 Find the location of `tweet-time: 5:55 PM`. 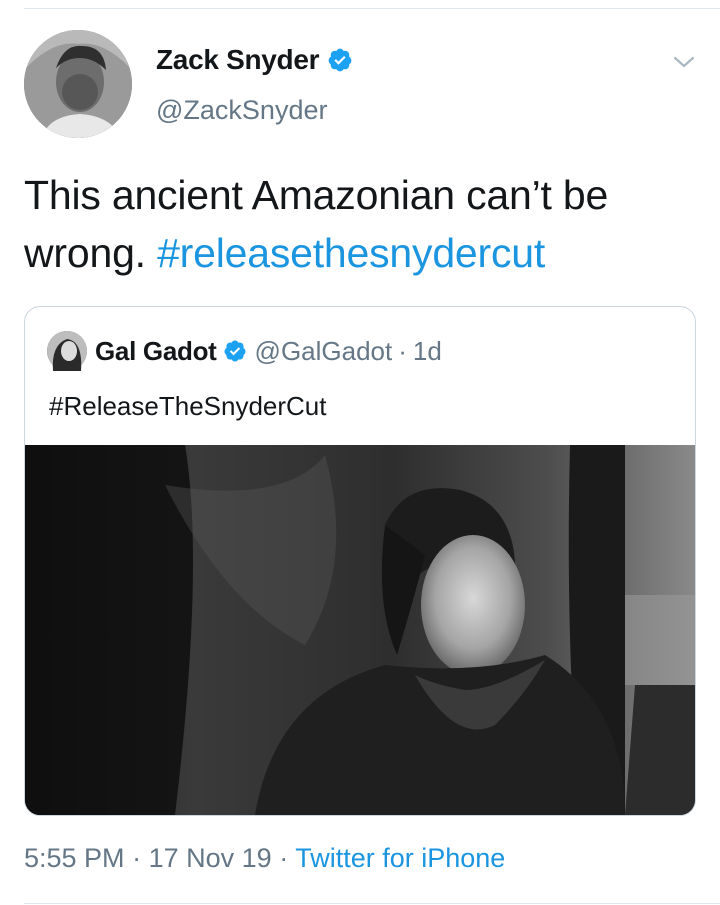

tweet-time: 5:55 PM is located at coordinates (74, 858).